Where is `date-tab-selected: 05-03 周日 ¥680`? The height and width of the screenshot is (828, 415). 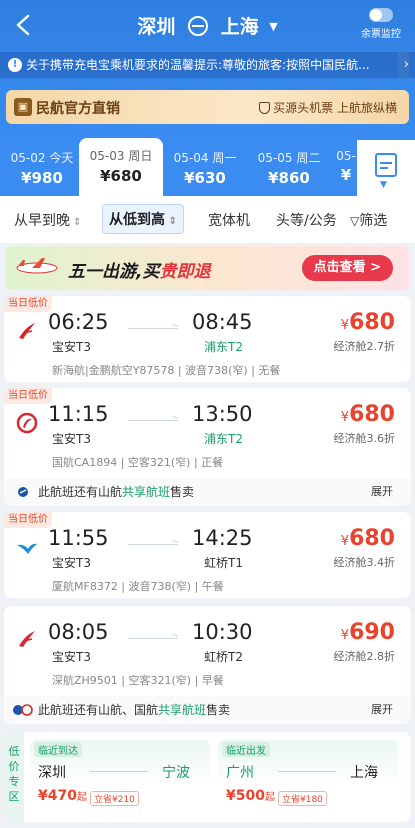
date-tab-selected: 05-03 周日 ¥680 is located at coordinates (121, 167).